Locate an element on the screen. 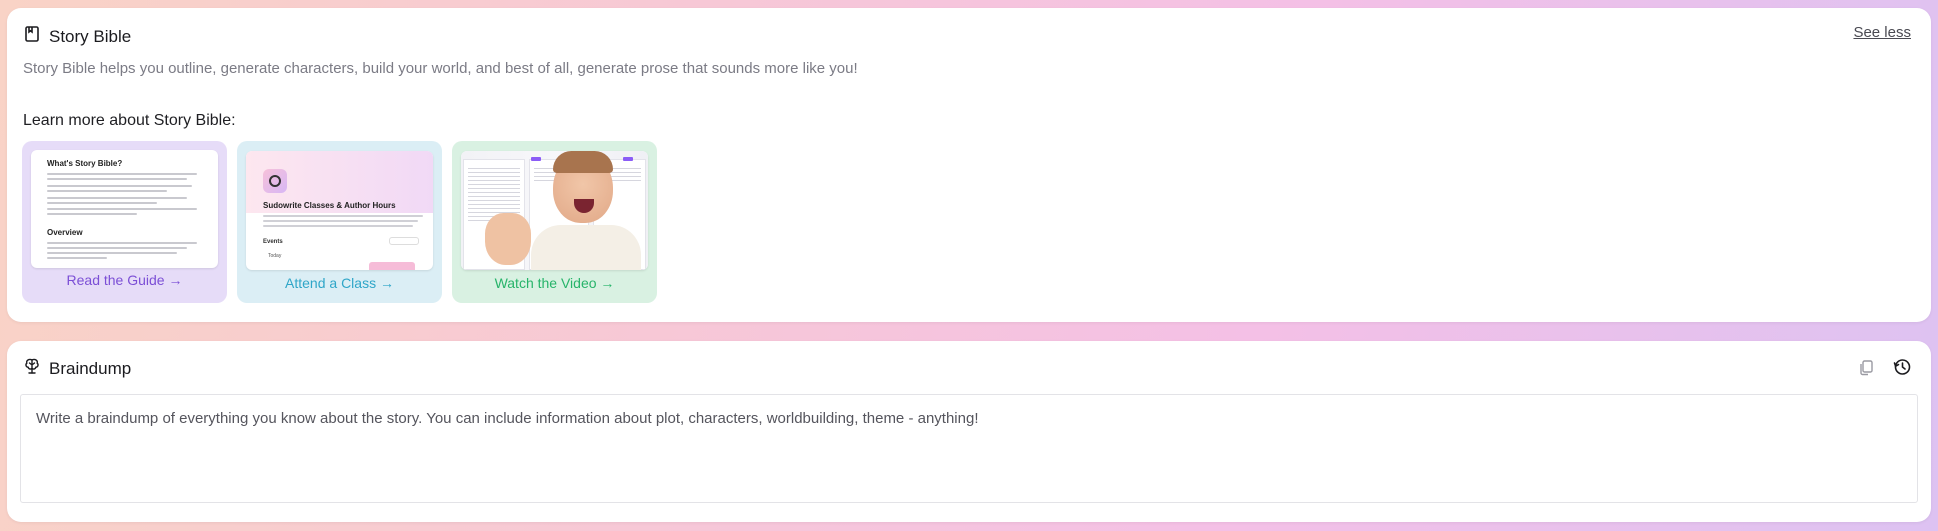  story-bible-header: Story Bible is located at coordinates (77, 36).